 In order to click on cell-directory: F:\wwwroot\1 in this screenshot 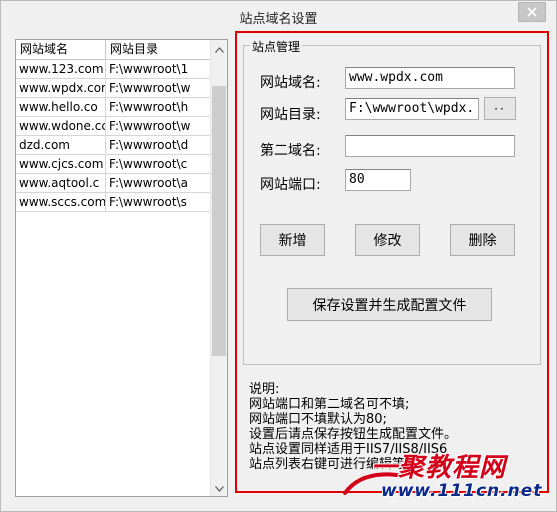, I will do `click(158, 69)`.